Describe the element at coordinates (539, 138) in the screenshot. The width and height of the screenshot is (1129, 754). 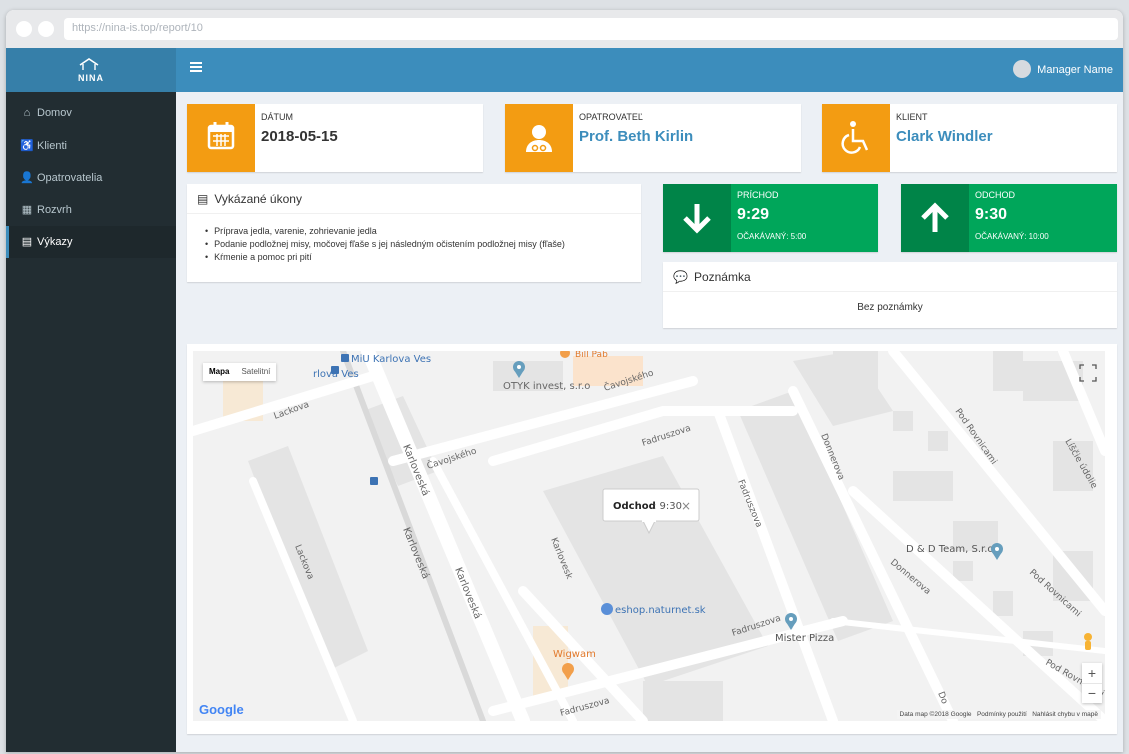
I see `user-nurse-icon` at that location.